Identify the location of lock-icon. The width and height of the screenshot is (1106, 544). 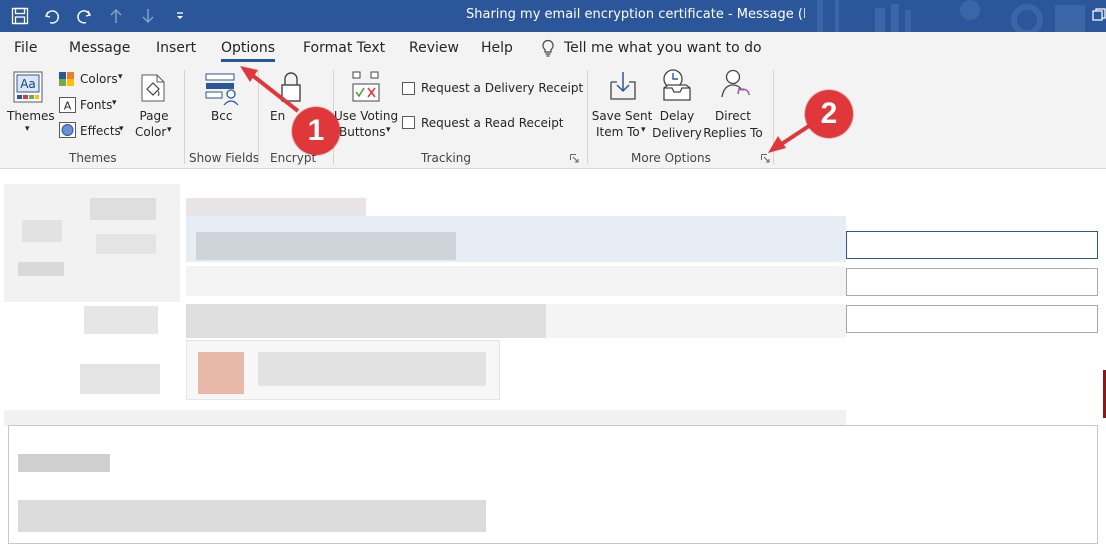
(291, 87).